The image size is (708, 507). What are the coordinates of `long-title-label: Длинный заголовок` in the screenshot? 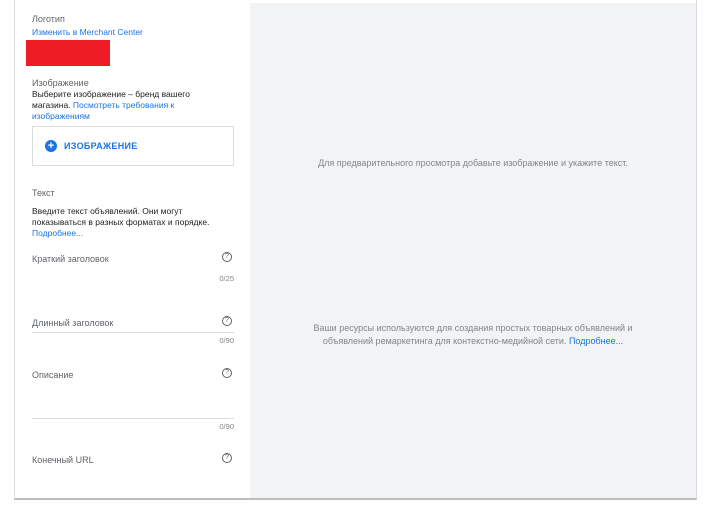 It's located at (73, 323).